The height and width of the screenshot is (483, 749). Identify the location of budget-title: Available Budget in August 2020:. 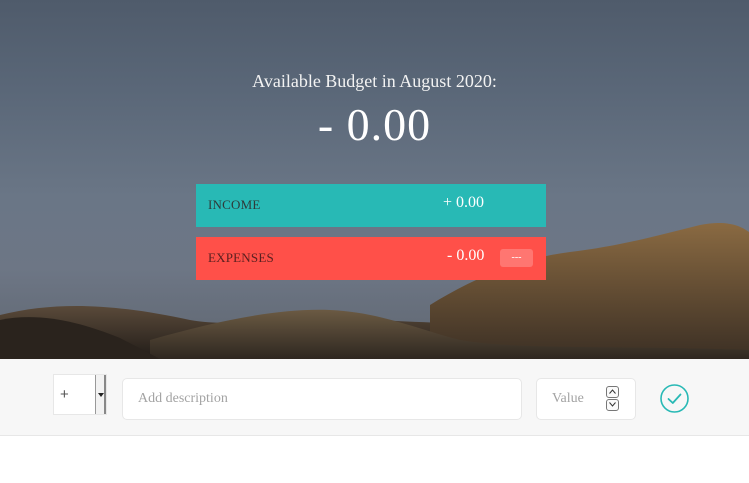
(374, 81).